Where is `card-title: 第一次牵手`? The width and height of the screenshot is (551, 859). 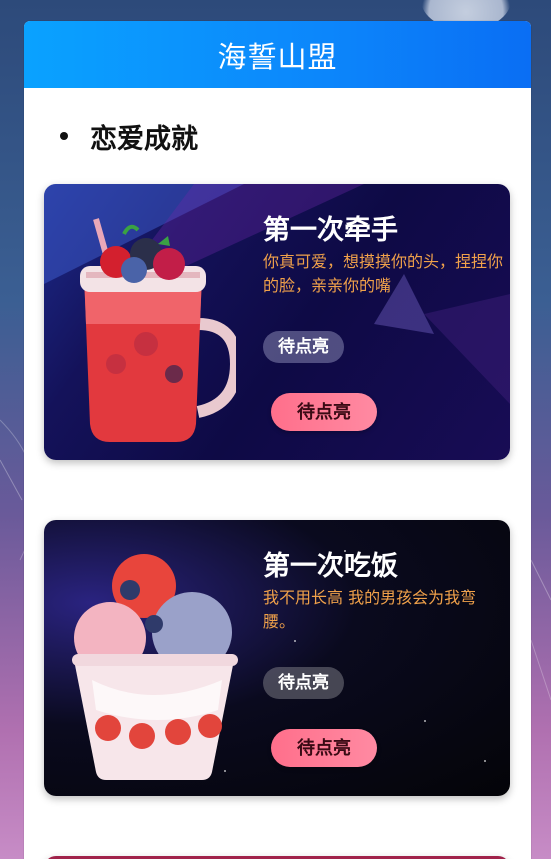 card-title: 第一次牵手 is located at coordinates (330, 230).